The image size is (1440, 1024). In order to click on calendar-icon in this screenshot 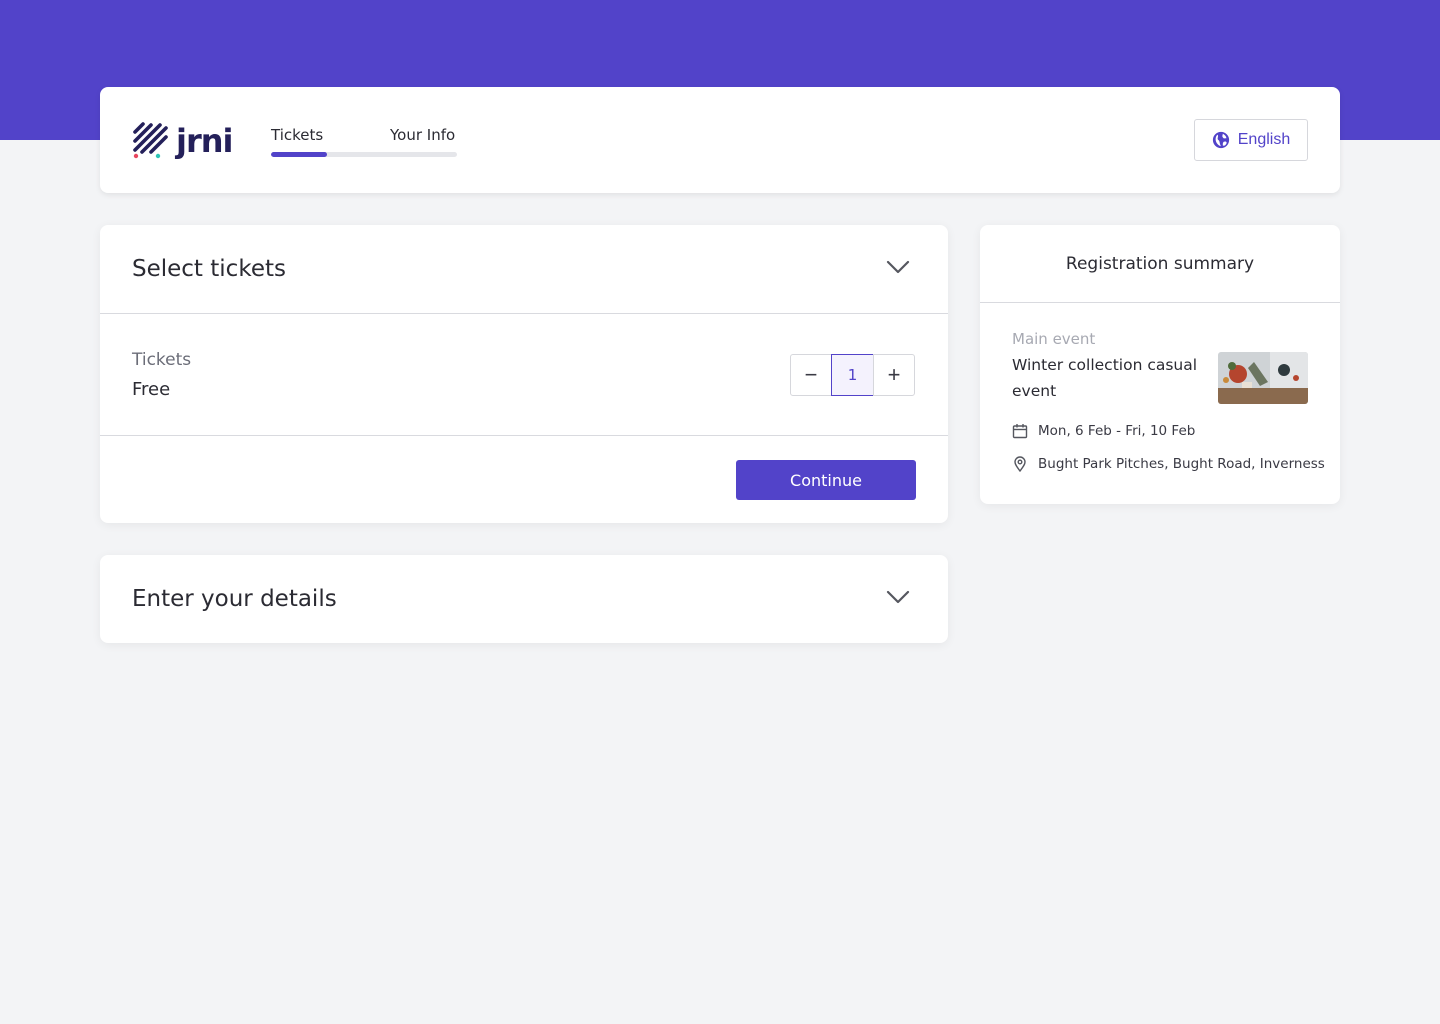, I will do `click(1020, 431)`.